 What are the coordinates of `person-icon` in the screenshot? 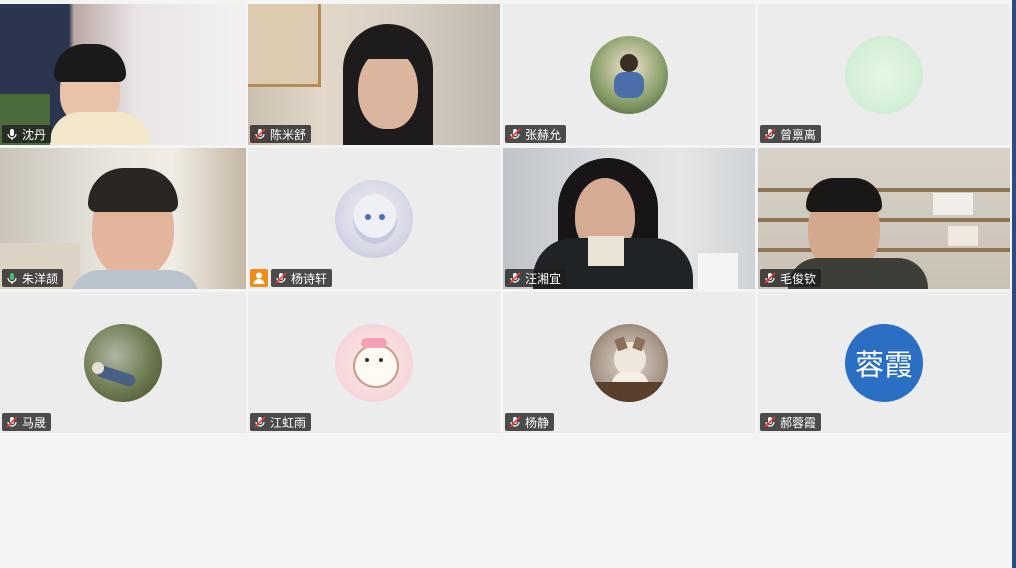 It's located at (259, 278).